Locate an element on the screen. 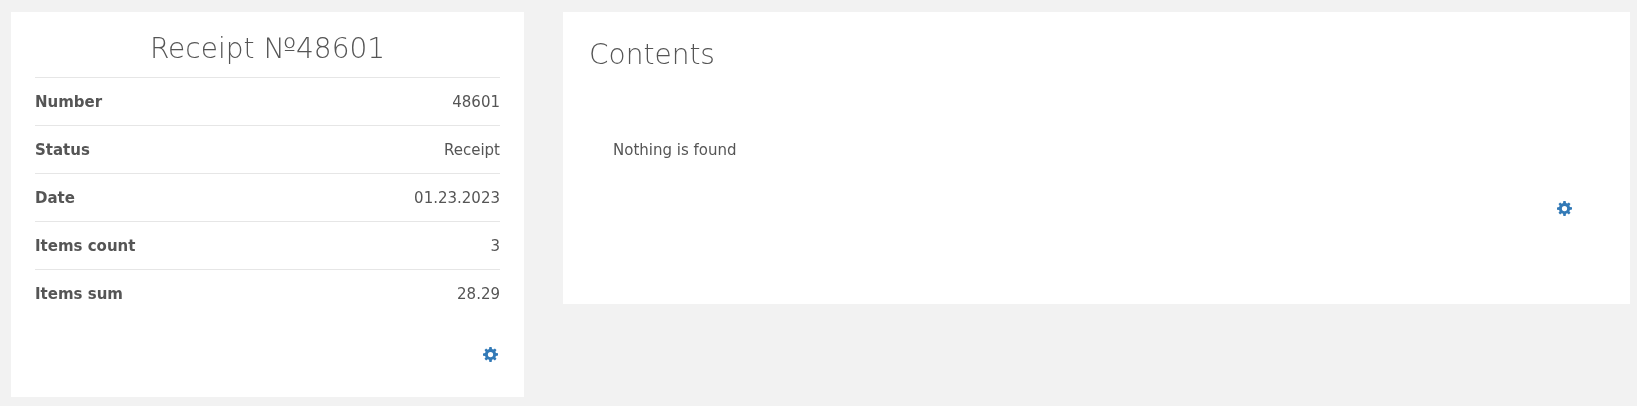  empty-message: Nothing is found is located at coordinates (675, 150).